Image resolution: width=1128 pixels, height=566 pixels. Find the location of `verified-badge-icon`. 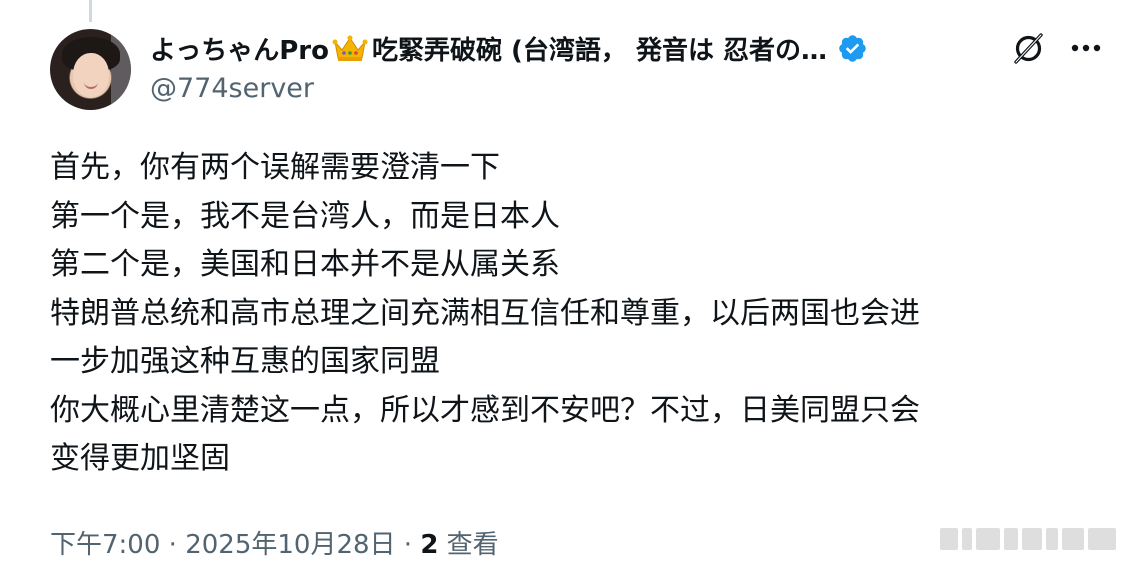

verified-badge-icon is located at coordinates (852, 48).